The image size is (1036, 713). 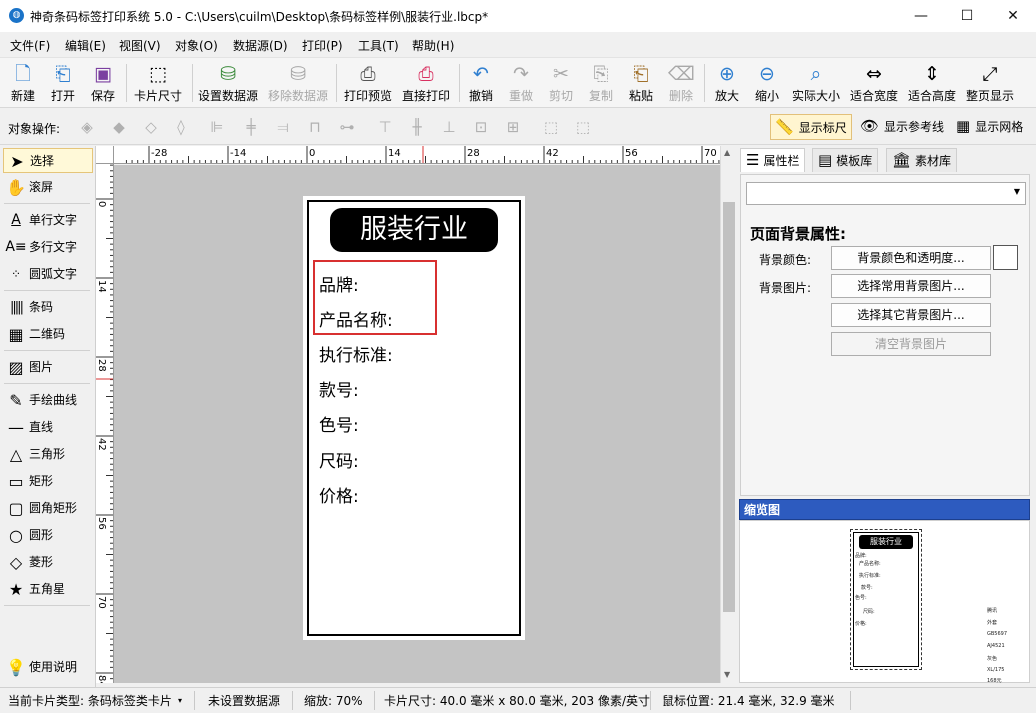 What do you see at coordinates (48, 307) in the screenshot?
I see `tool-barcode: ||||| 条码` at bounding box center [48, 307].